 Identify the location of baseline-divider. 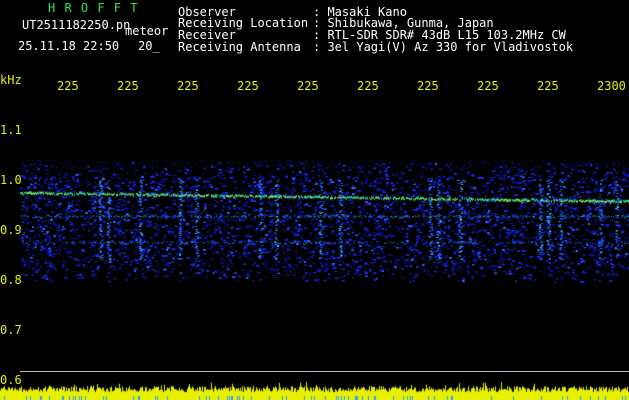
(324, 371).